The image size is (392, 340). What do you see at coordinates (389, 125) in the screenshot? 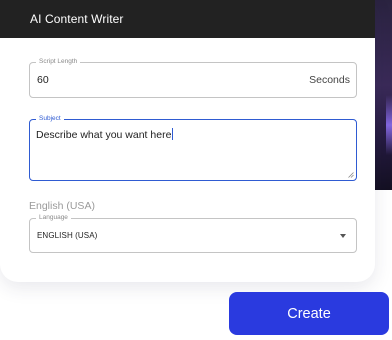
I see `background-glow` at bounding box center [389, 125].